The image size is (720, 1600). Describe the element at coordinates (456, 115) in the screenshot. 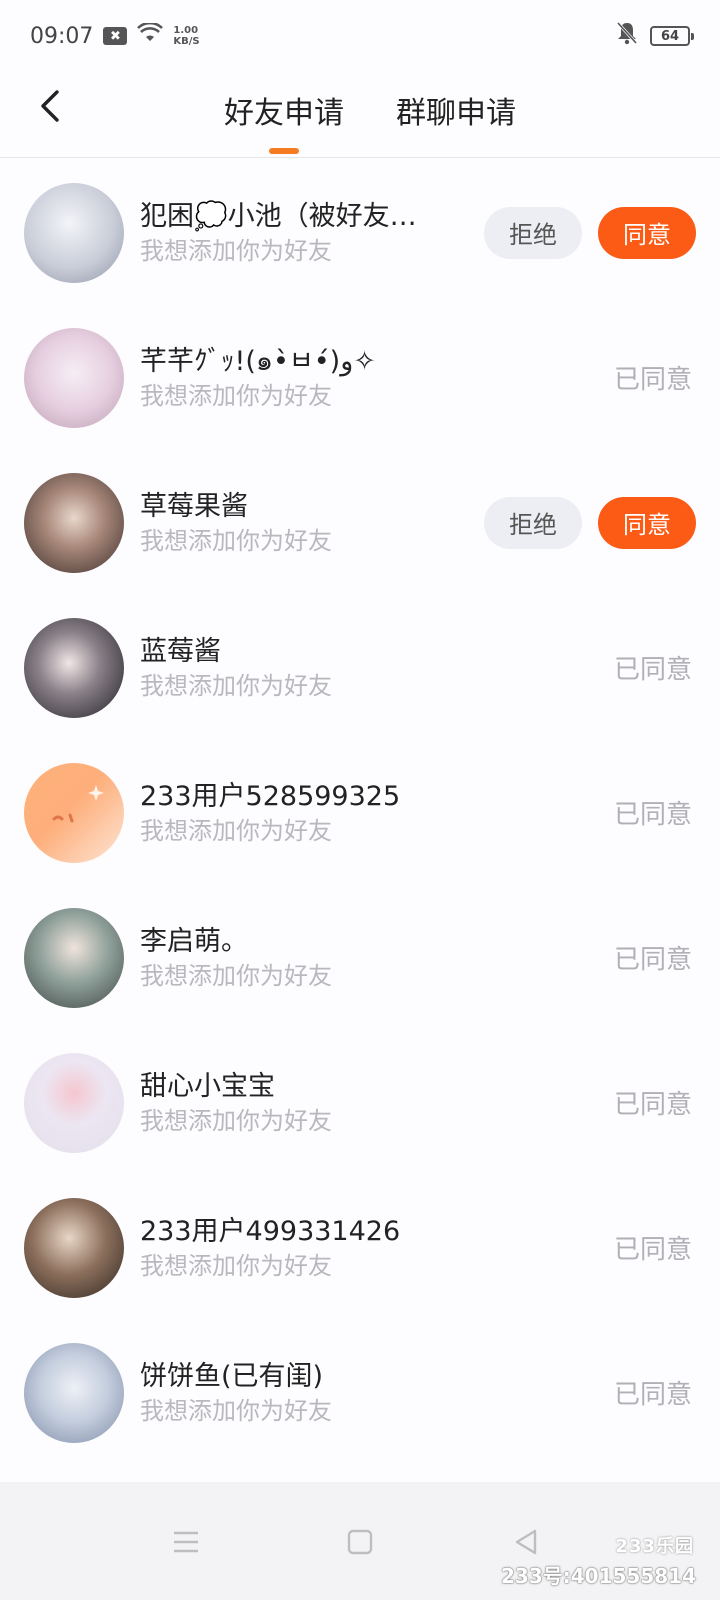

I see `tab-group-requests: 群聊申请` at that location.